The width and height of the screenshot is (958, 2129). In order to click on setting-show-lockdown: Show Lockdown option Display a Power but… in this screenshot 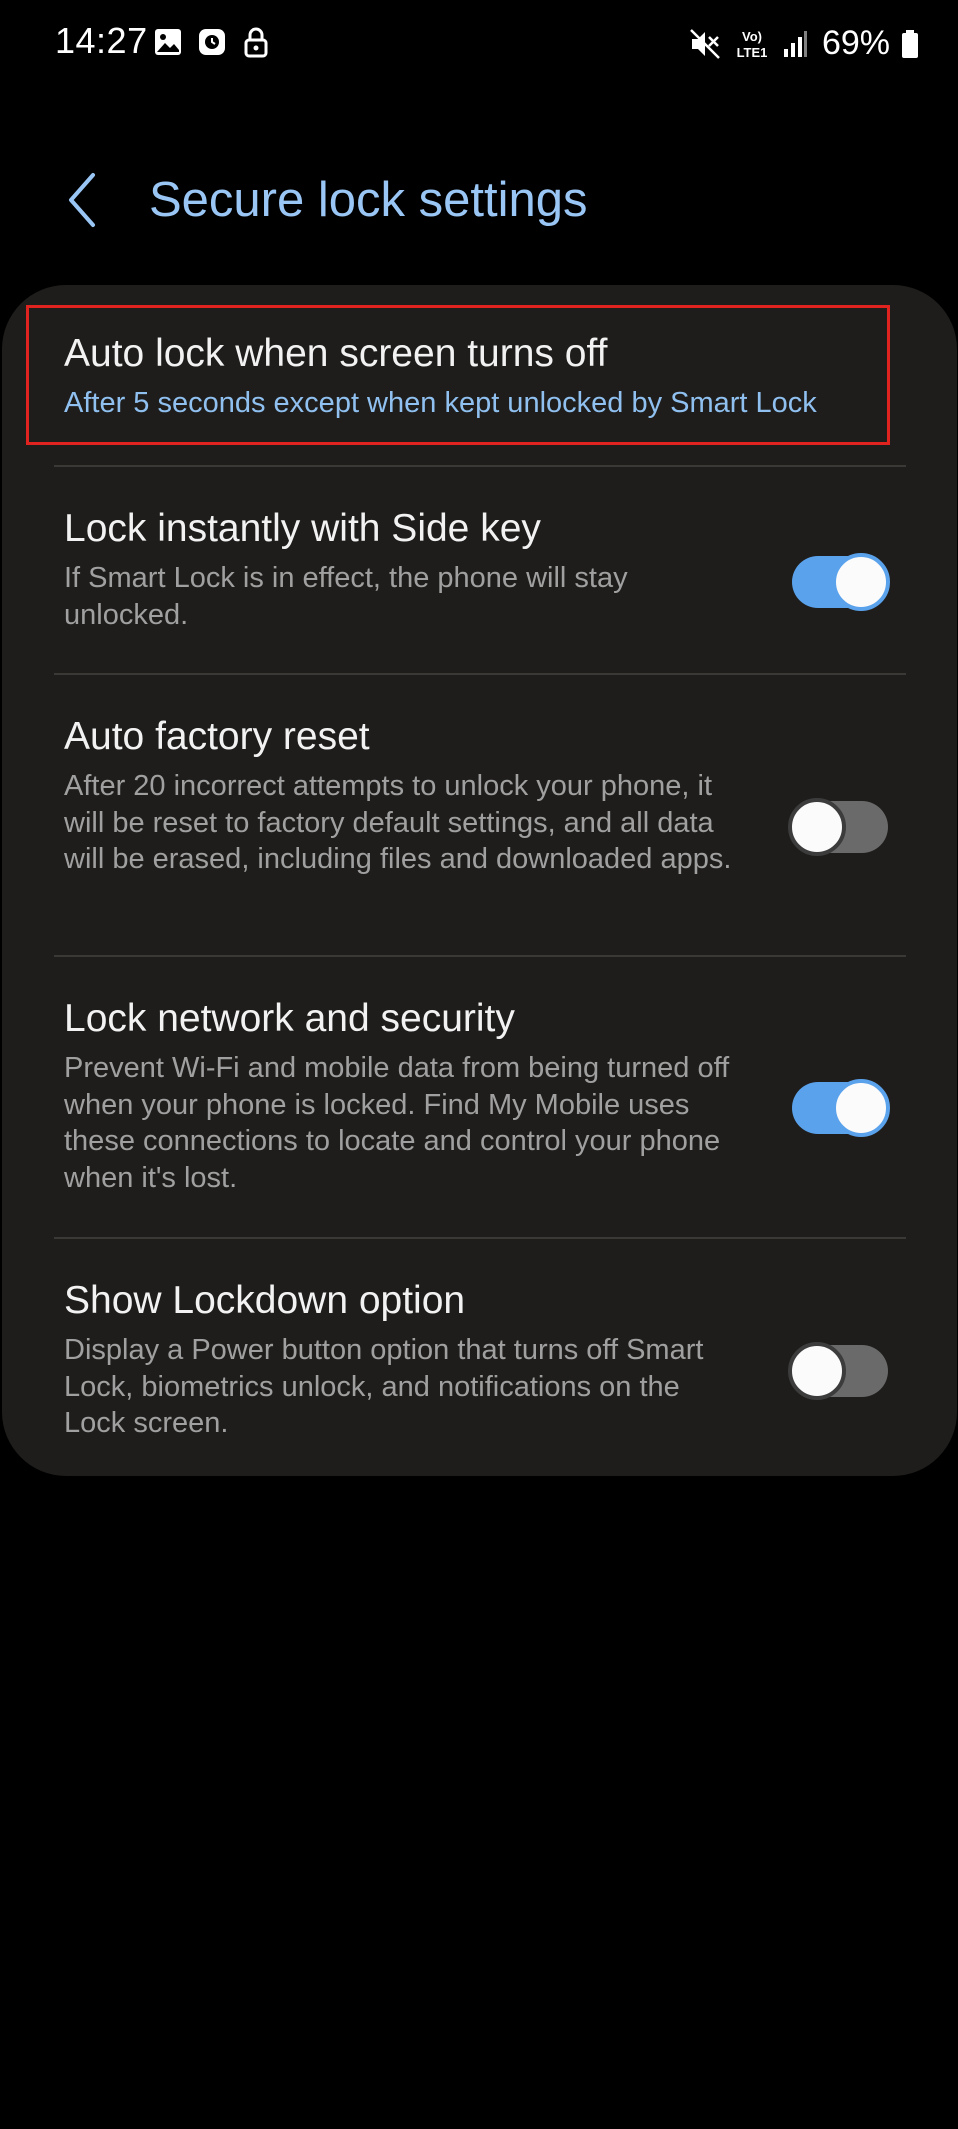, I will do `click(479, 1357)`.